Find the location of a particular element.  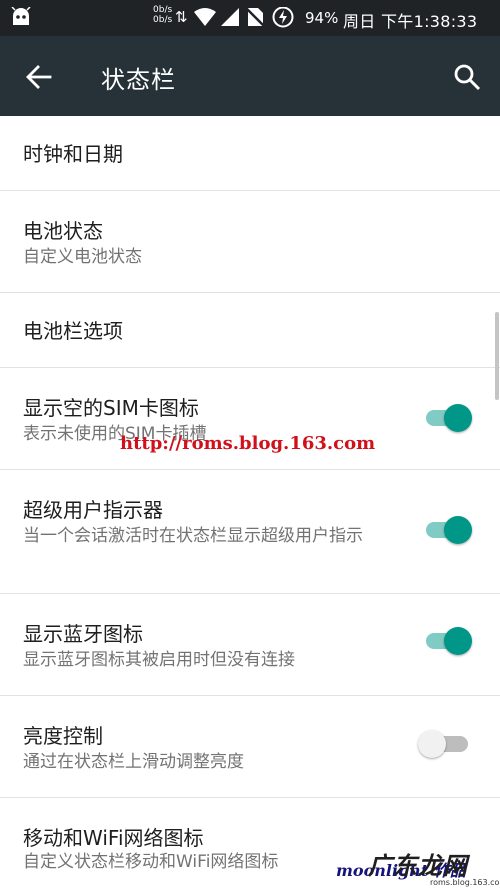

page-title: 状态栏 is located at coordinates (138, 80).